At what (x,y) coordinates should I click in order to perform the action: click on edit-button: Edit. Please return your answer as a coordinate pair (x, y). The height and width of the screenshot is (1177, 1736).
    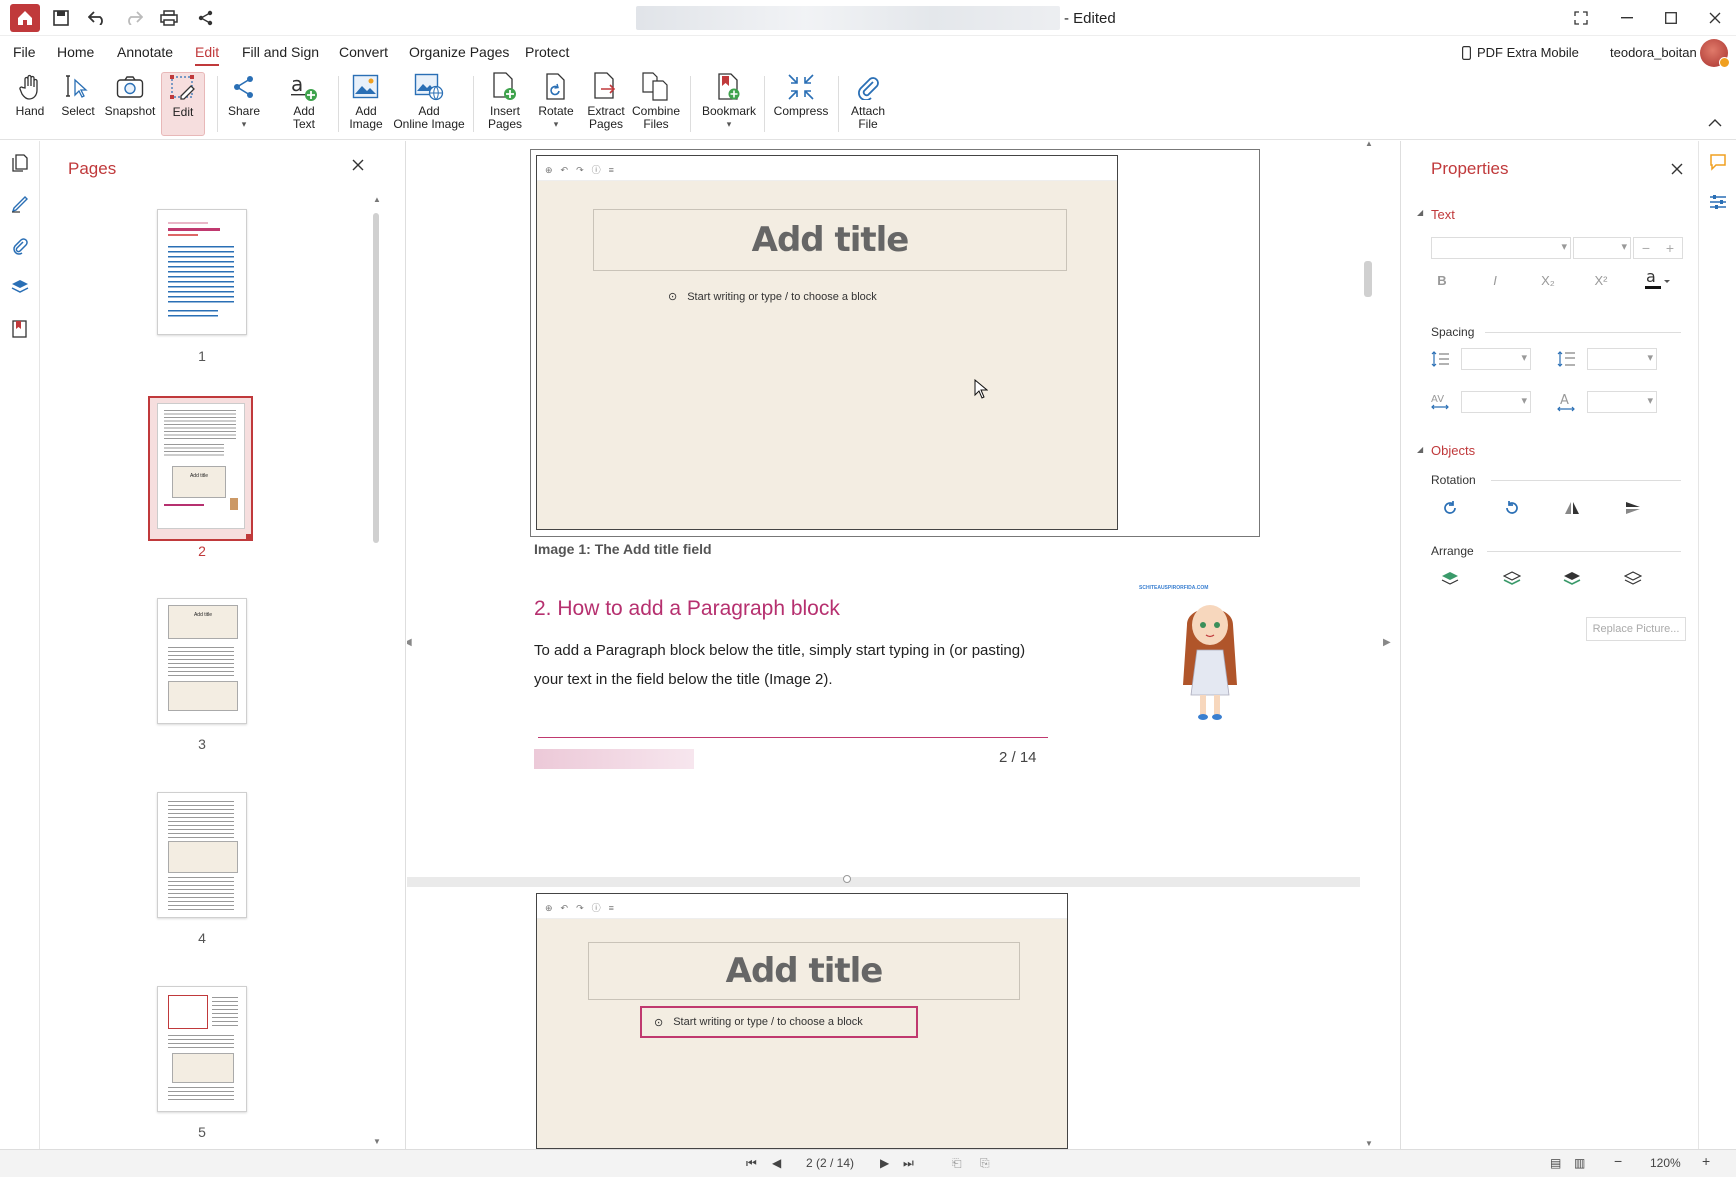
    Looking at the image, I should click on (183, 104).